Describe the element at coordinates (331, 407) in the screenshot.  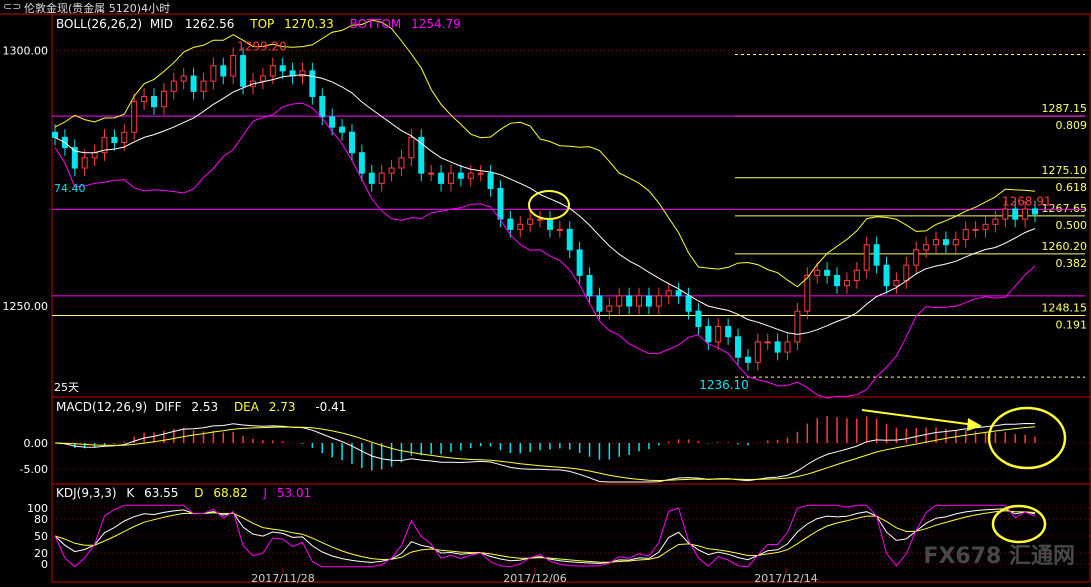
I see `macd-value: -0.41` at that location.